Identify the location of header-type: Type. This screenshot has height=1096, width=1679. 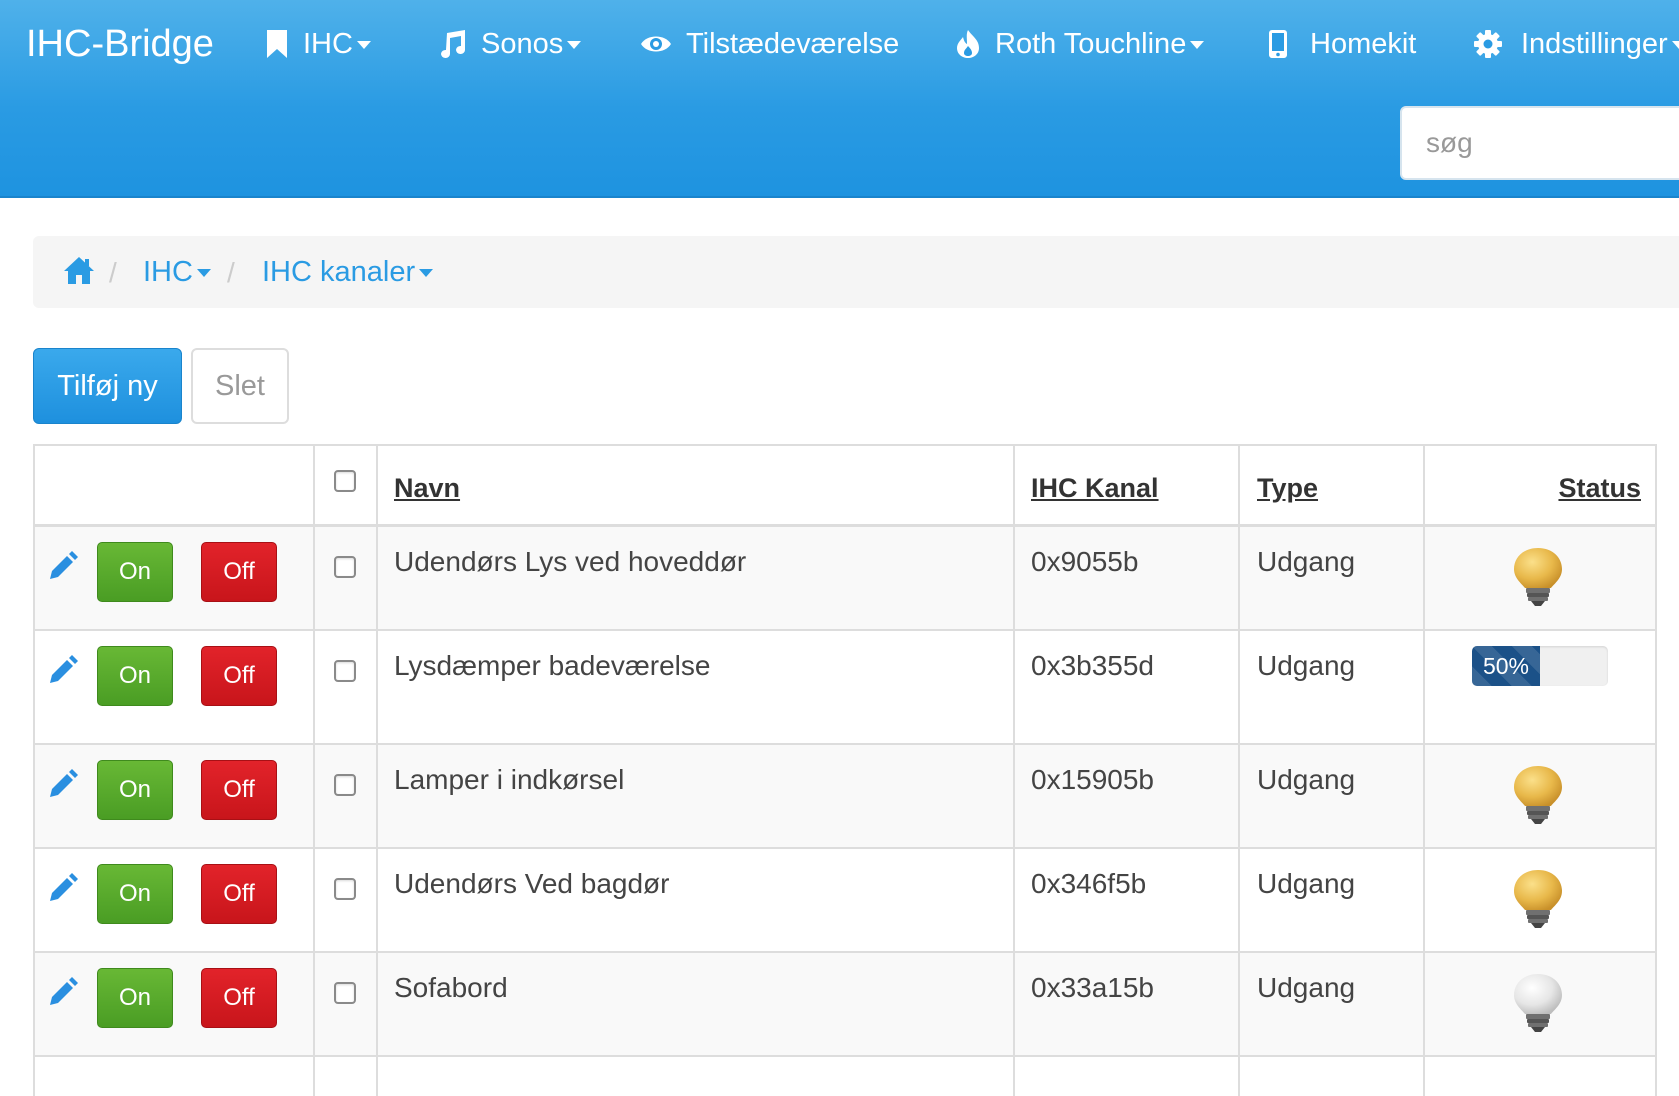
(1287, 488).